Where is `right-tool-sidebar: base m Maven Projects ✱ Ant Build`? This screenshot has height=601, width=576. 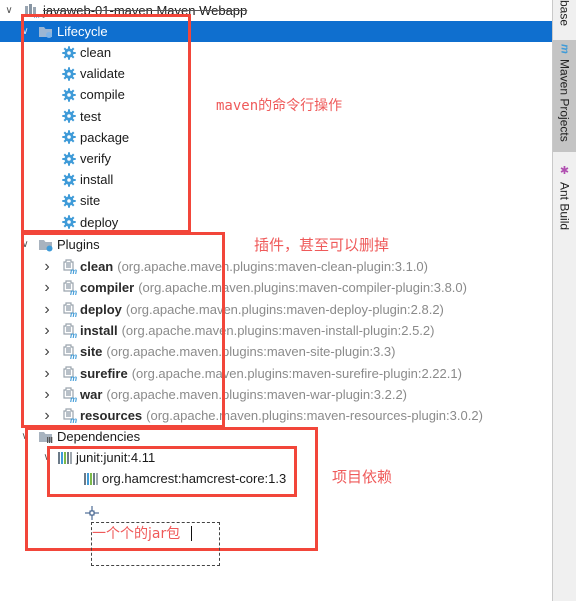
right-tool-sidebar: base m Maven Projects ✱ Ant Build is located at coordinates (564, 300).